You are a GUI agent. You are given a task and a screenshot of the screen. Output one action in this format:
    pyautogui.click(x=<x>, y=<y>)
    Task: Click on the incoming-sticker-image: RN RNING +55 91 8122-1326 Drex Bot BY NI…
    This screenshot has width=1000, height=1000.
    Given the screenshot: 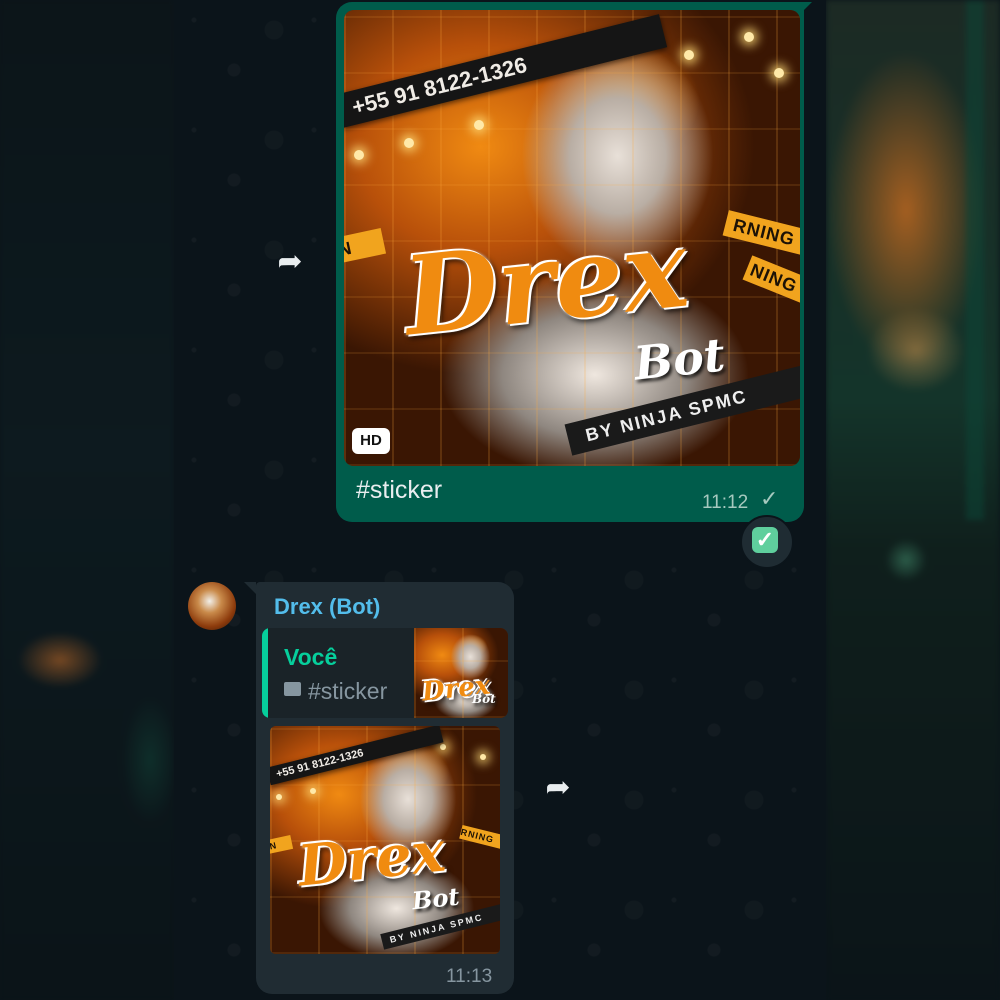 What is the action you would take?
    pyautogui.click(x=385, y=840)
    